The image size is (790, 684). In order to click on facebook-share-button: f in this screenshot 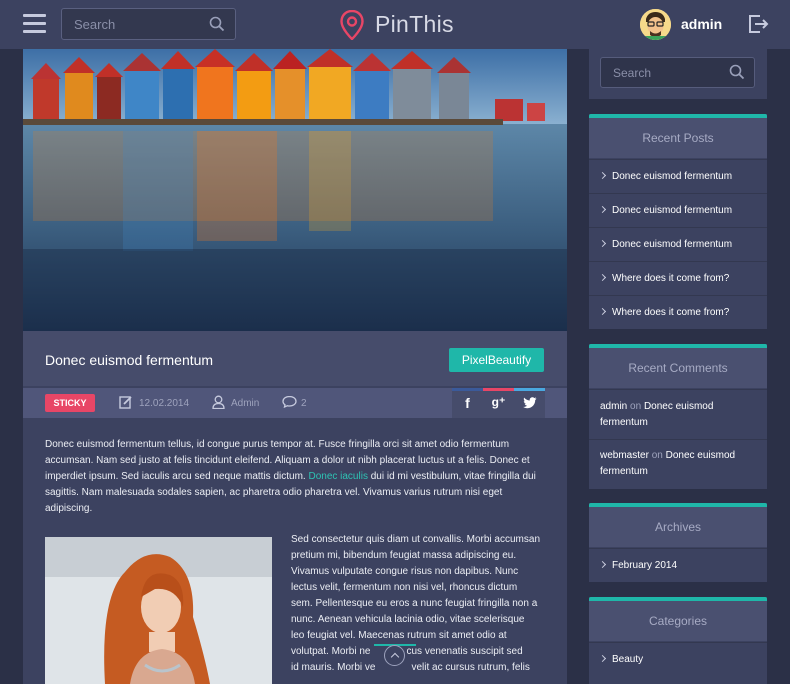, I will do `click(467, 403)`.